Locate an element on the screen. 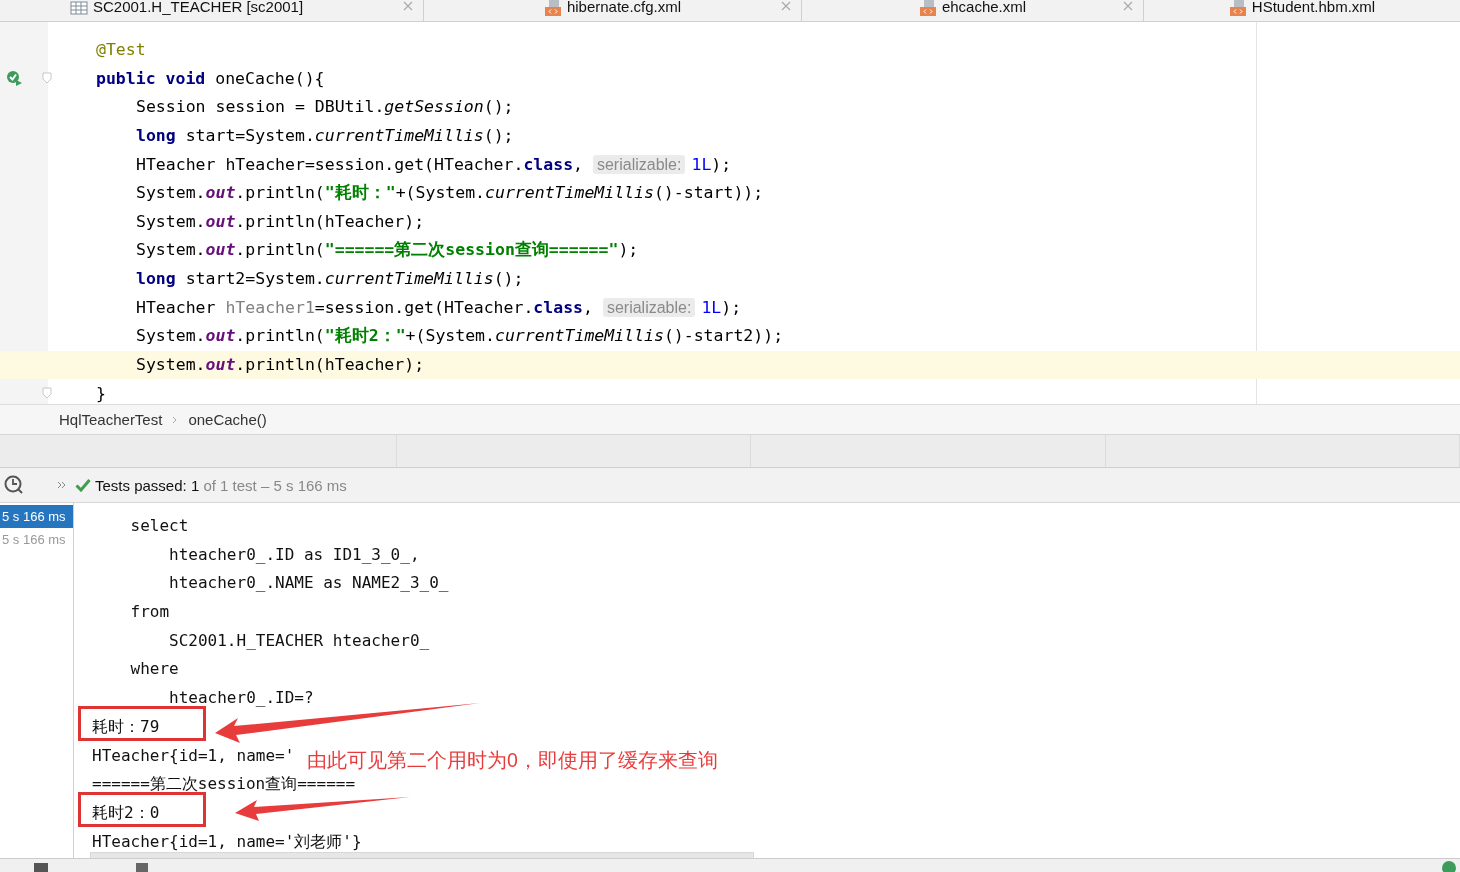 The width and height of the screenshot is (1460, 872). editor-tab: hibernate.cfg.xml is located at coordinates (613, 10).